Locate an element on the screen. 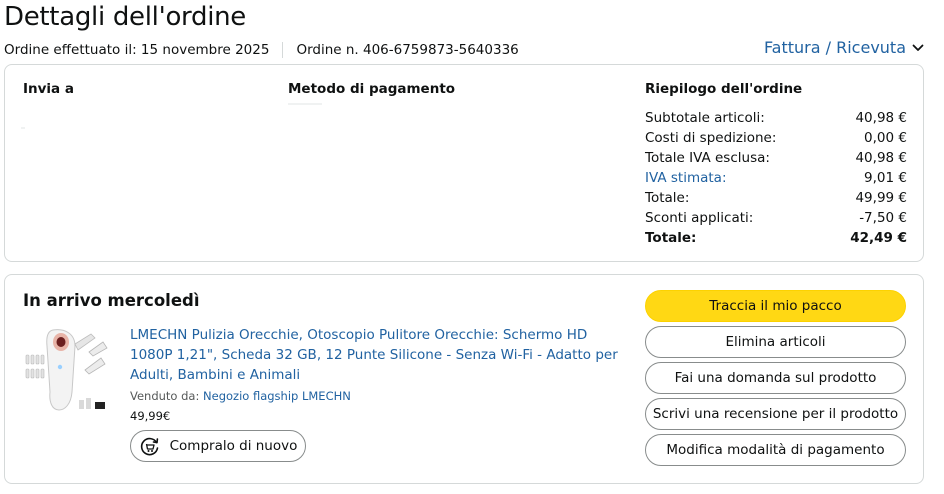 Image resolution: width=944 pixels, height=494 pixels. summary-row-shipping: Costi di spedizione: 0,00 € is located at coordinates (776, 138).